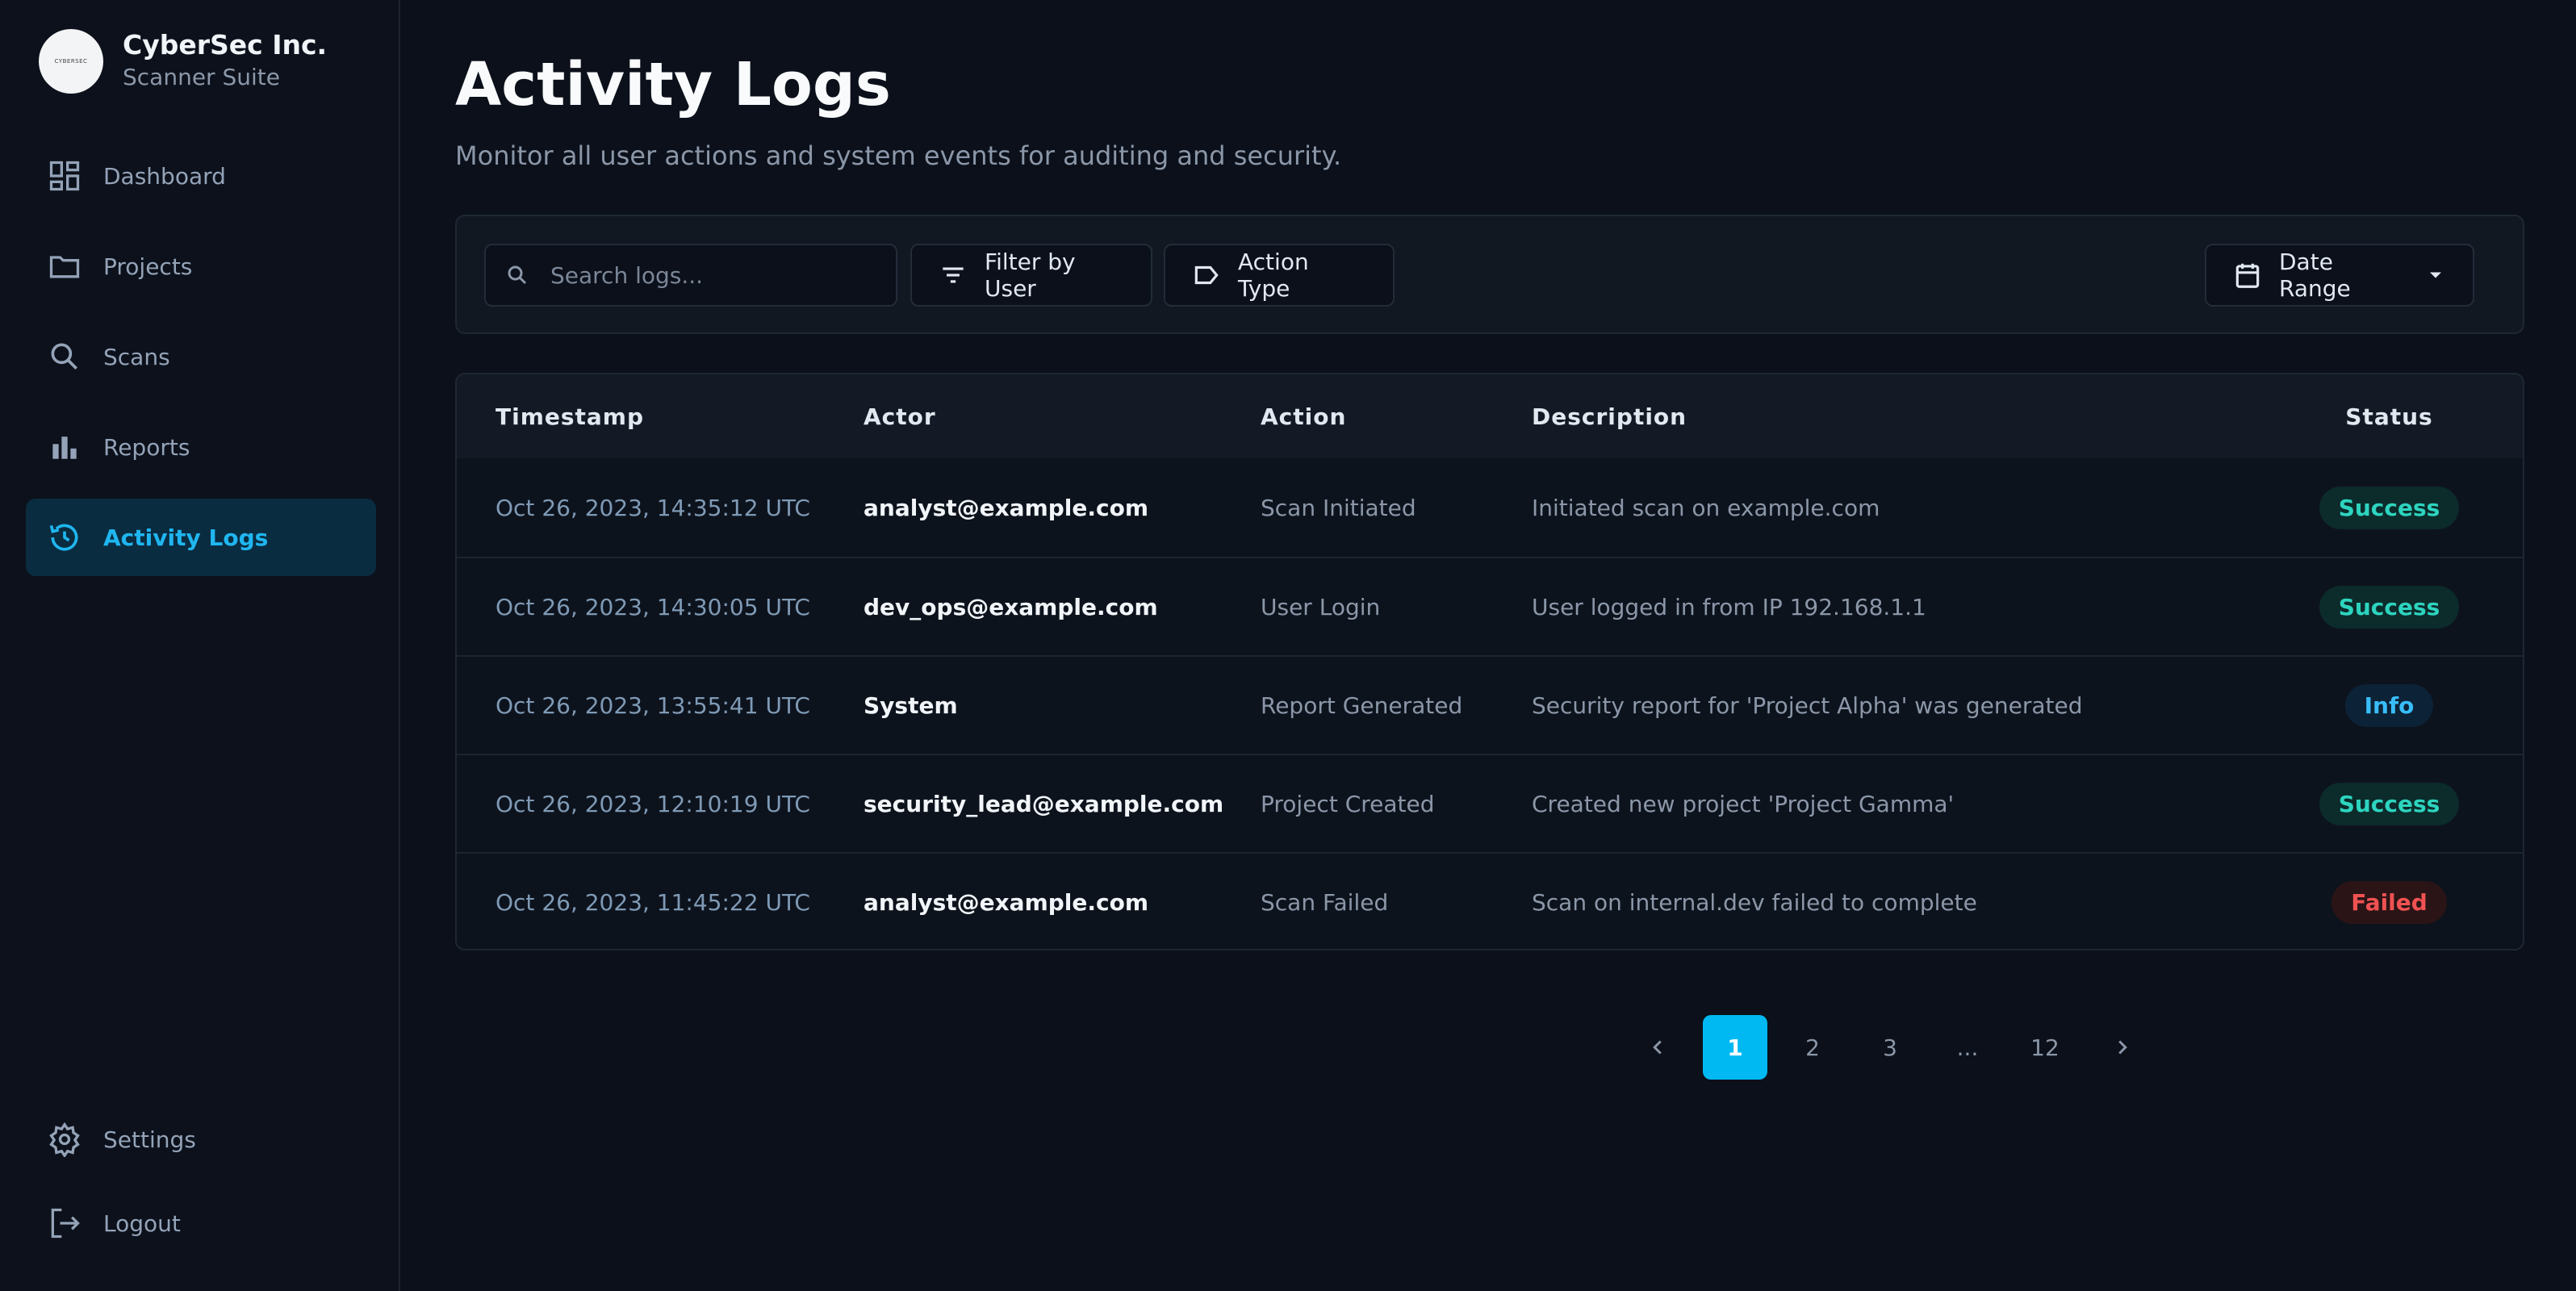 The height and width of the screenshot is (1291, 2576). What do you see at coordinates (149, 1139) in the screenshot?
I see `sidebar-item-label: Settings` at bounding box center [149, 1139].